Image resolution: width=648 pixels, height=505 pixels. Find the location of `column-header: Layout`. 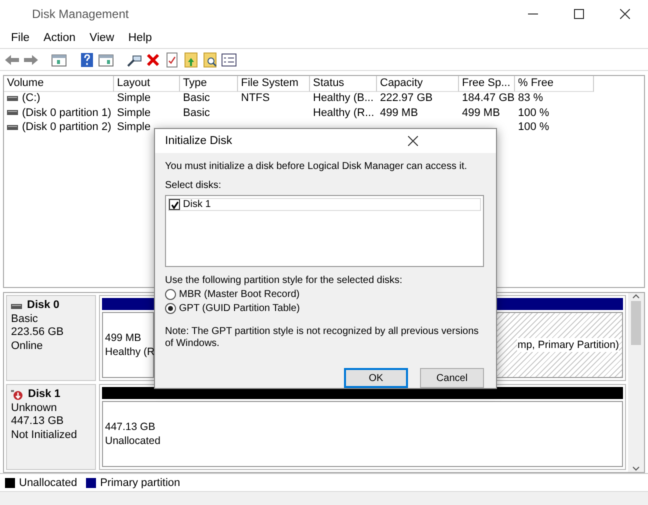

column-header: Layout is located at coordinates (147, 84).